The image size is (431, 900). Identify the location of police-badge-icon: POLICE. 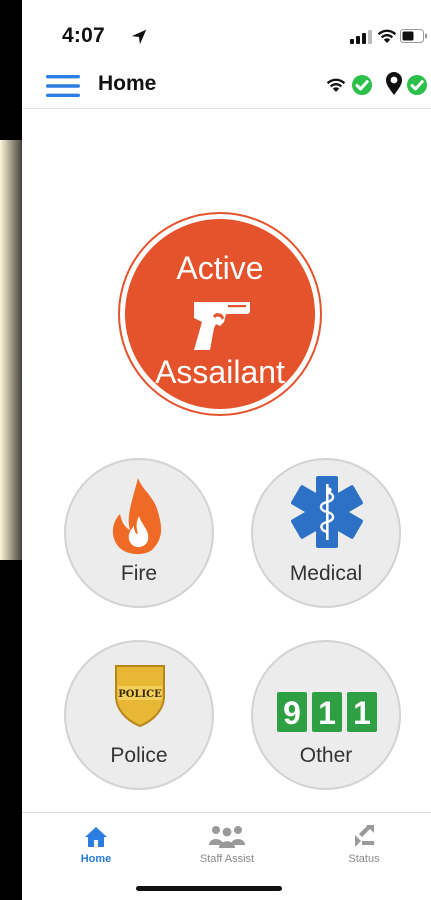
(140, 696).